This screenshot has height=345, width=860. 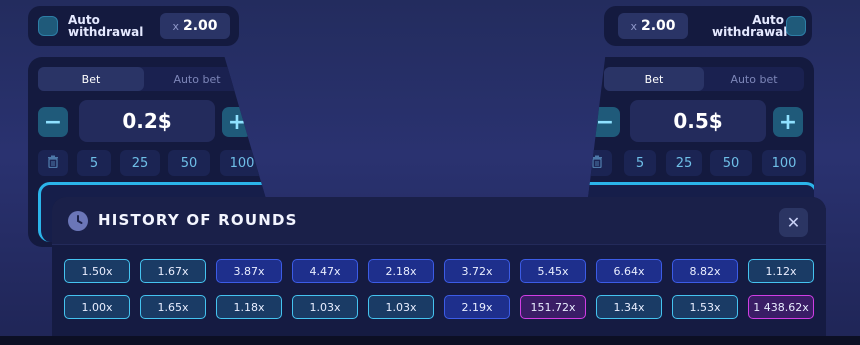 What do you see at coordinates (173, 271) in the screenshot?
I see `round-multiplier-chip: 1.67x` at bounding box center [173, 271].